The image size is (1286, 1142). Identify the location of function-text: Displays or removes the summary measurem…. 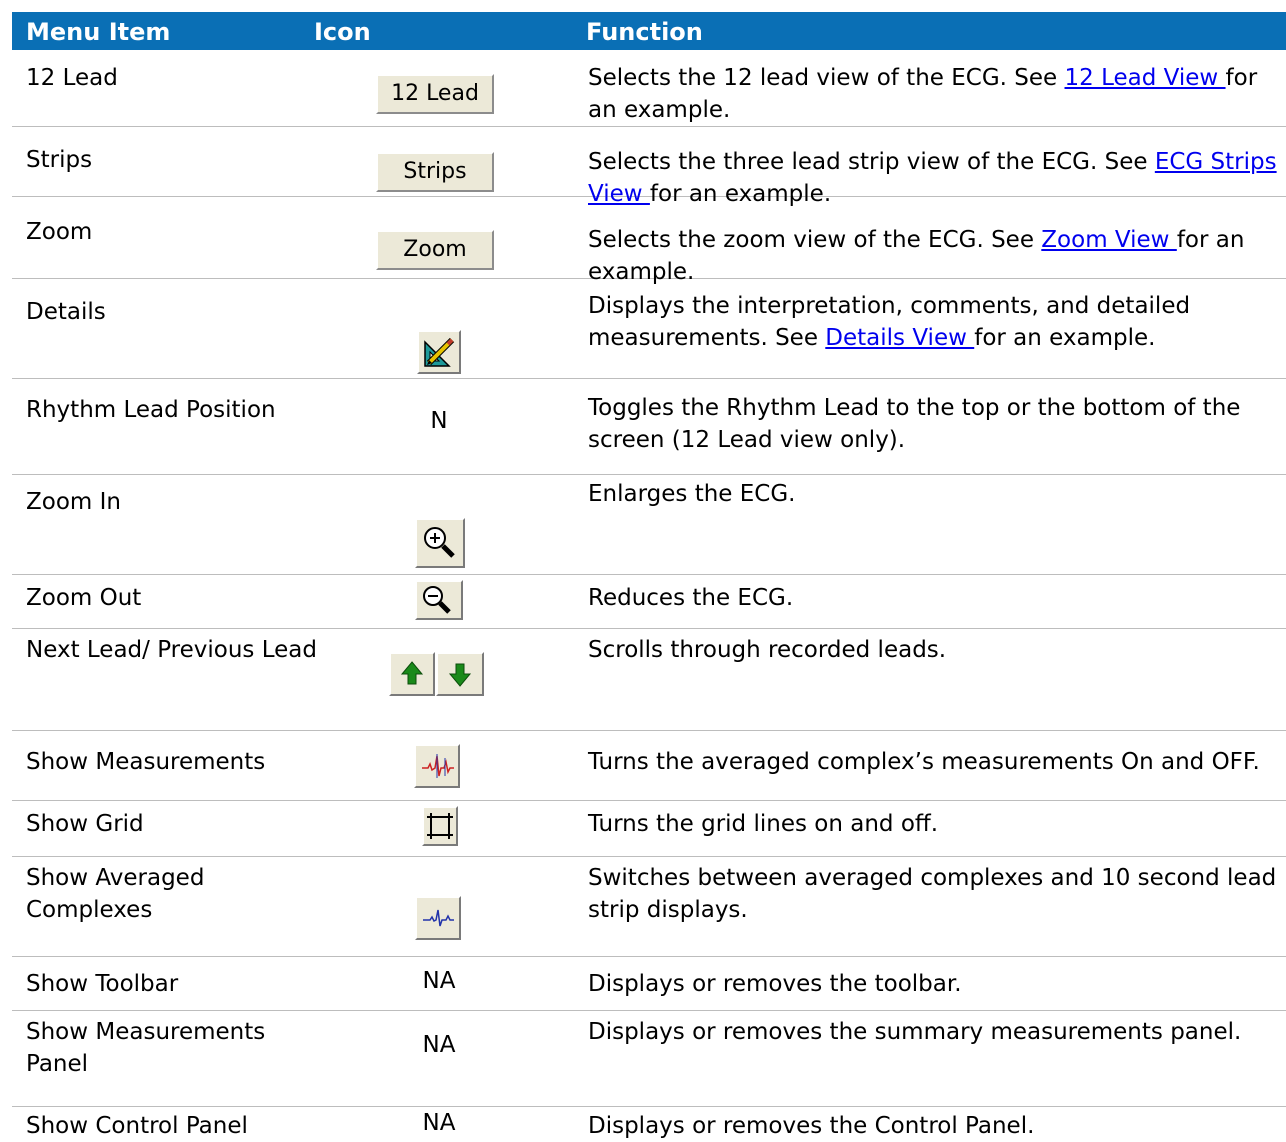
(915, 1032).